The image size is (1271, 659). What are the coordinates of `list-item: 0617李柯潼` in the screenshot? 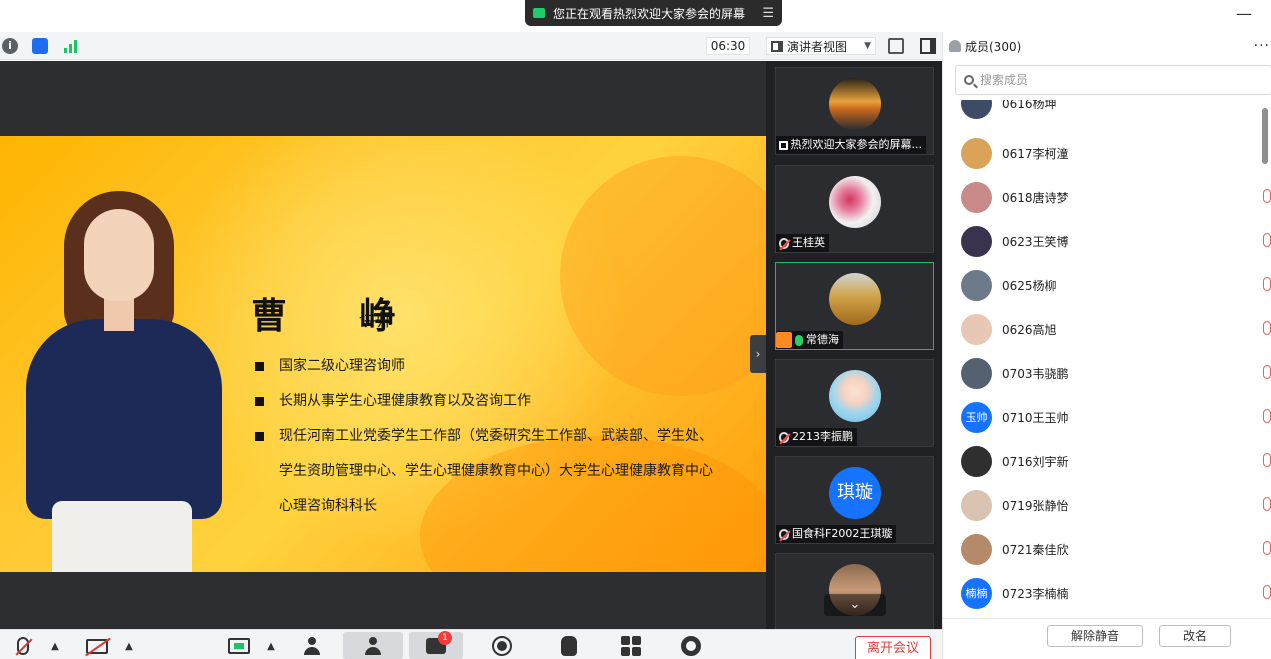 It's located at (1111, 153).